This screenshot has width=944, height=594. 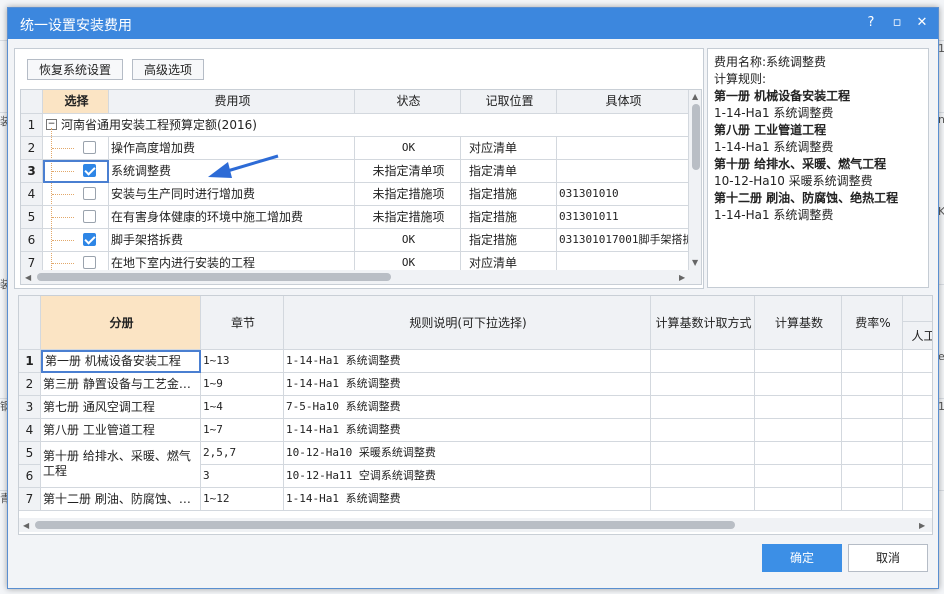 I want to click on rule-cell: 10-12-Ha10 采暖系统调整费, so click(x=467, y=453).